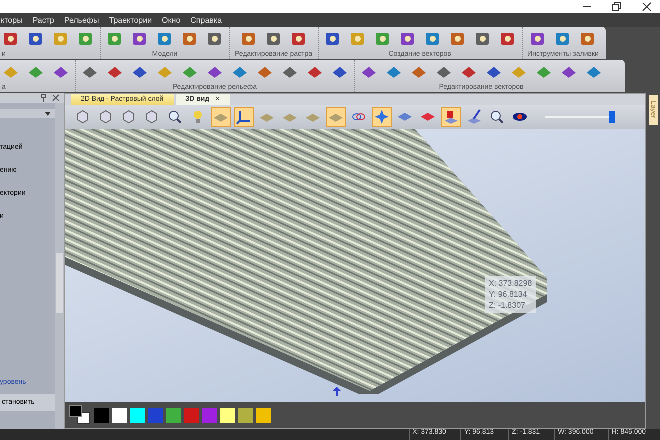 The height and width of the screenshot is (440, 660). I want to click on close-icon, so click(647, 7).